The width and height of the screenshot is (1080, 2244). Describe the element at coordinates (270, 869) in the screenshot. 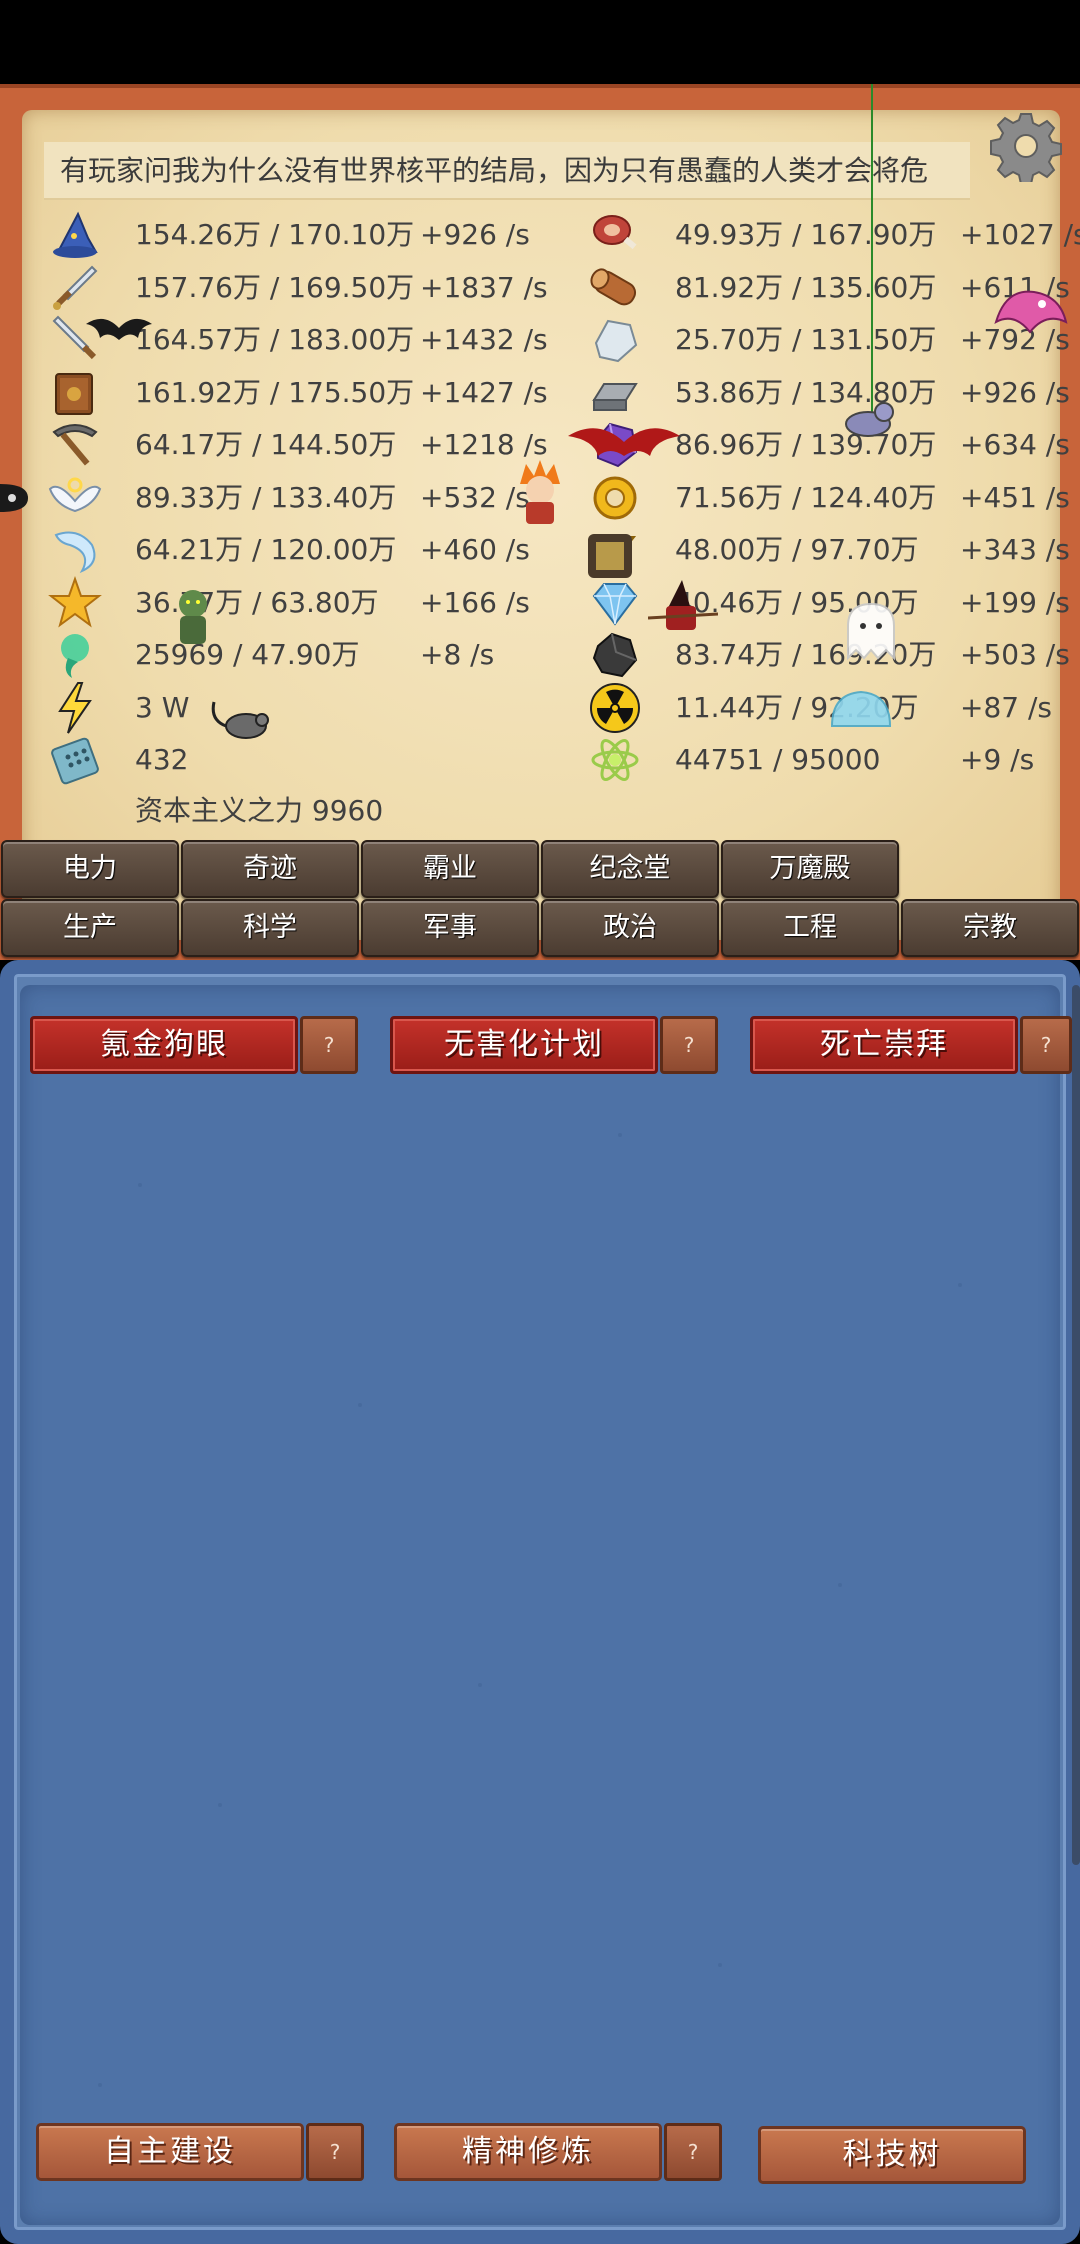

I see `tab-wonders: 奇迹` at that location.